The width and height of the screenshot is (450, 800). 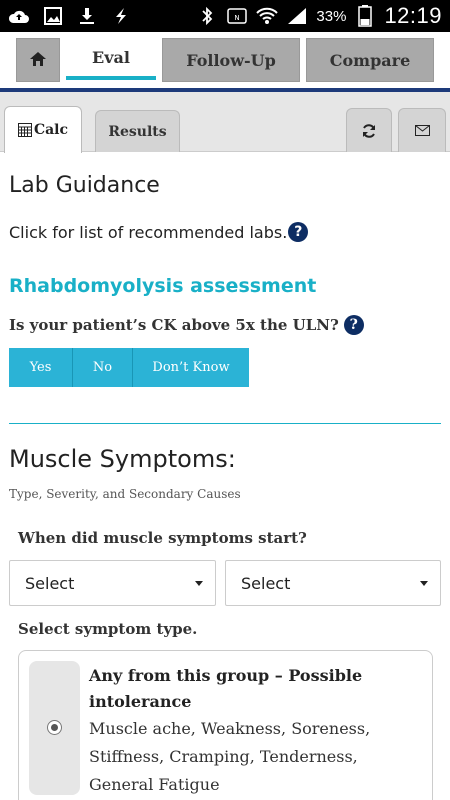 What do you see at coordinates (108, 629) in the screenshot?
I see `symptom-type-question: Select symptom type.` at bounding box center [108, 629].